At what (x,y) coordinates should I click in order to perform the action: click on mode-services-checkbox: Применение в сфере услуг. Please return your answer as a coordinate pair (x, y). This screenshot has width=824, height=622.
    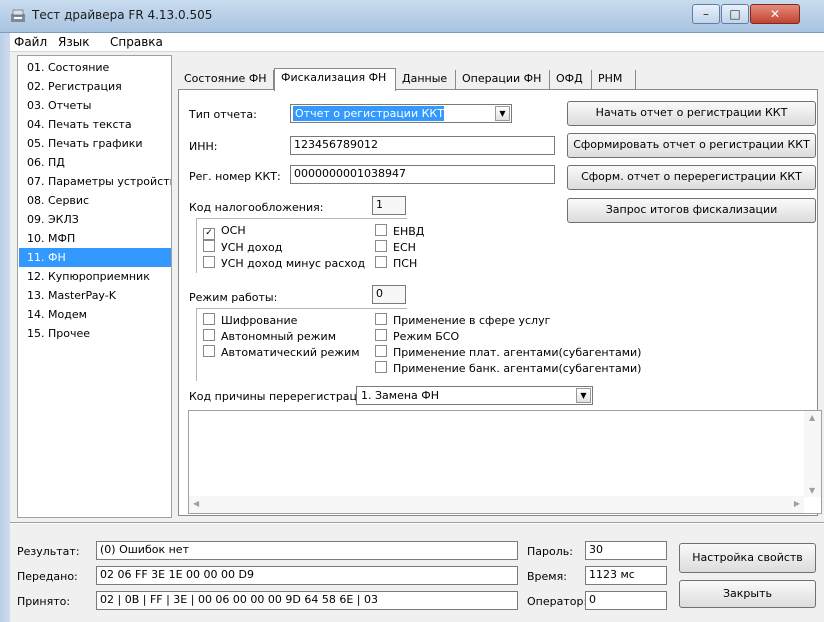
    Looking at the image, I should click on (462, 320).